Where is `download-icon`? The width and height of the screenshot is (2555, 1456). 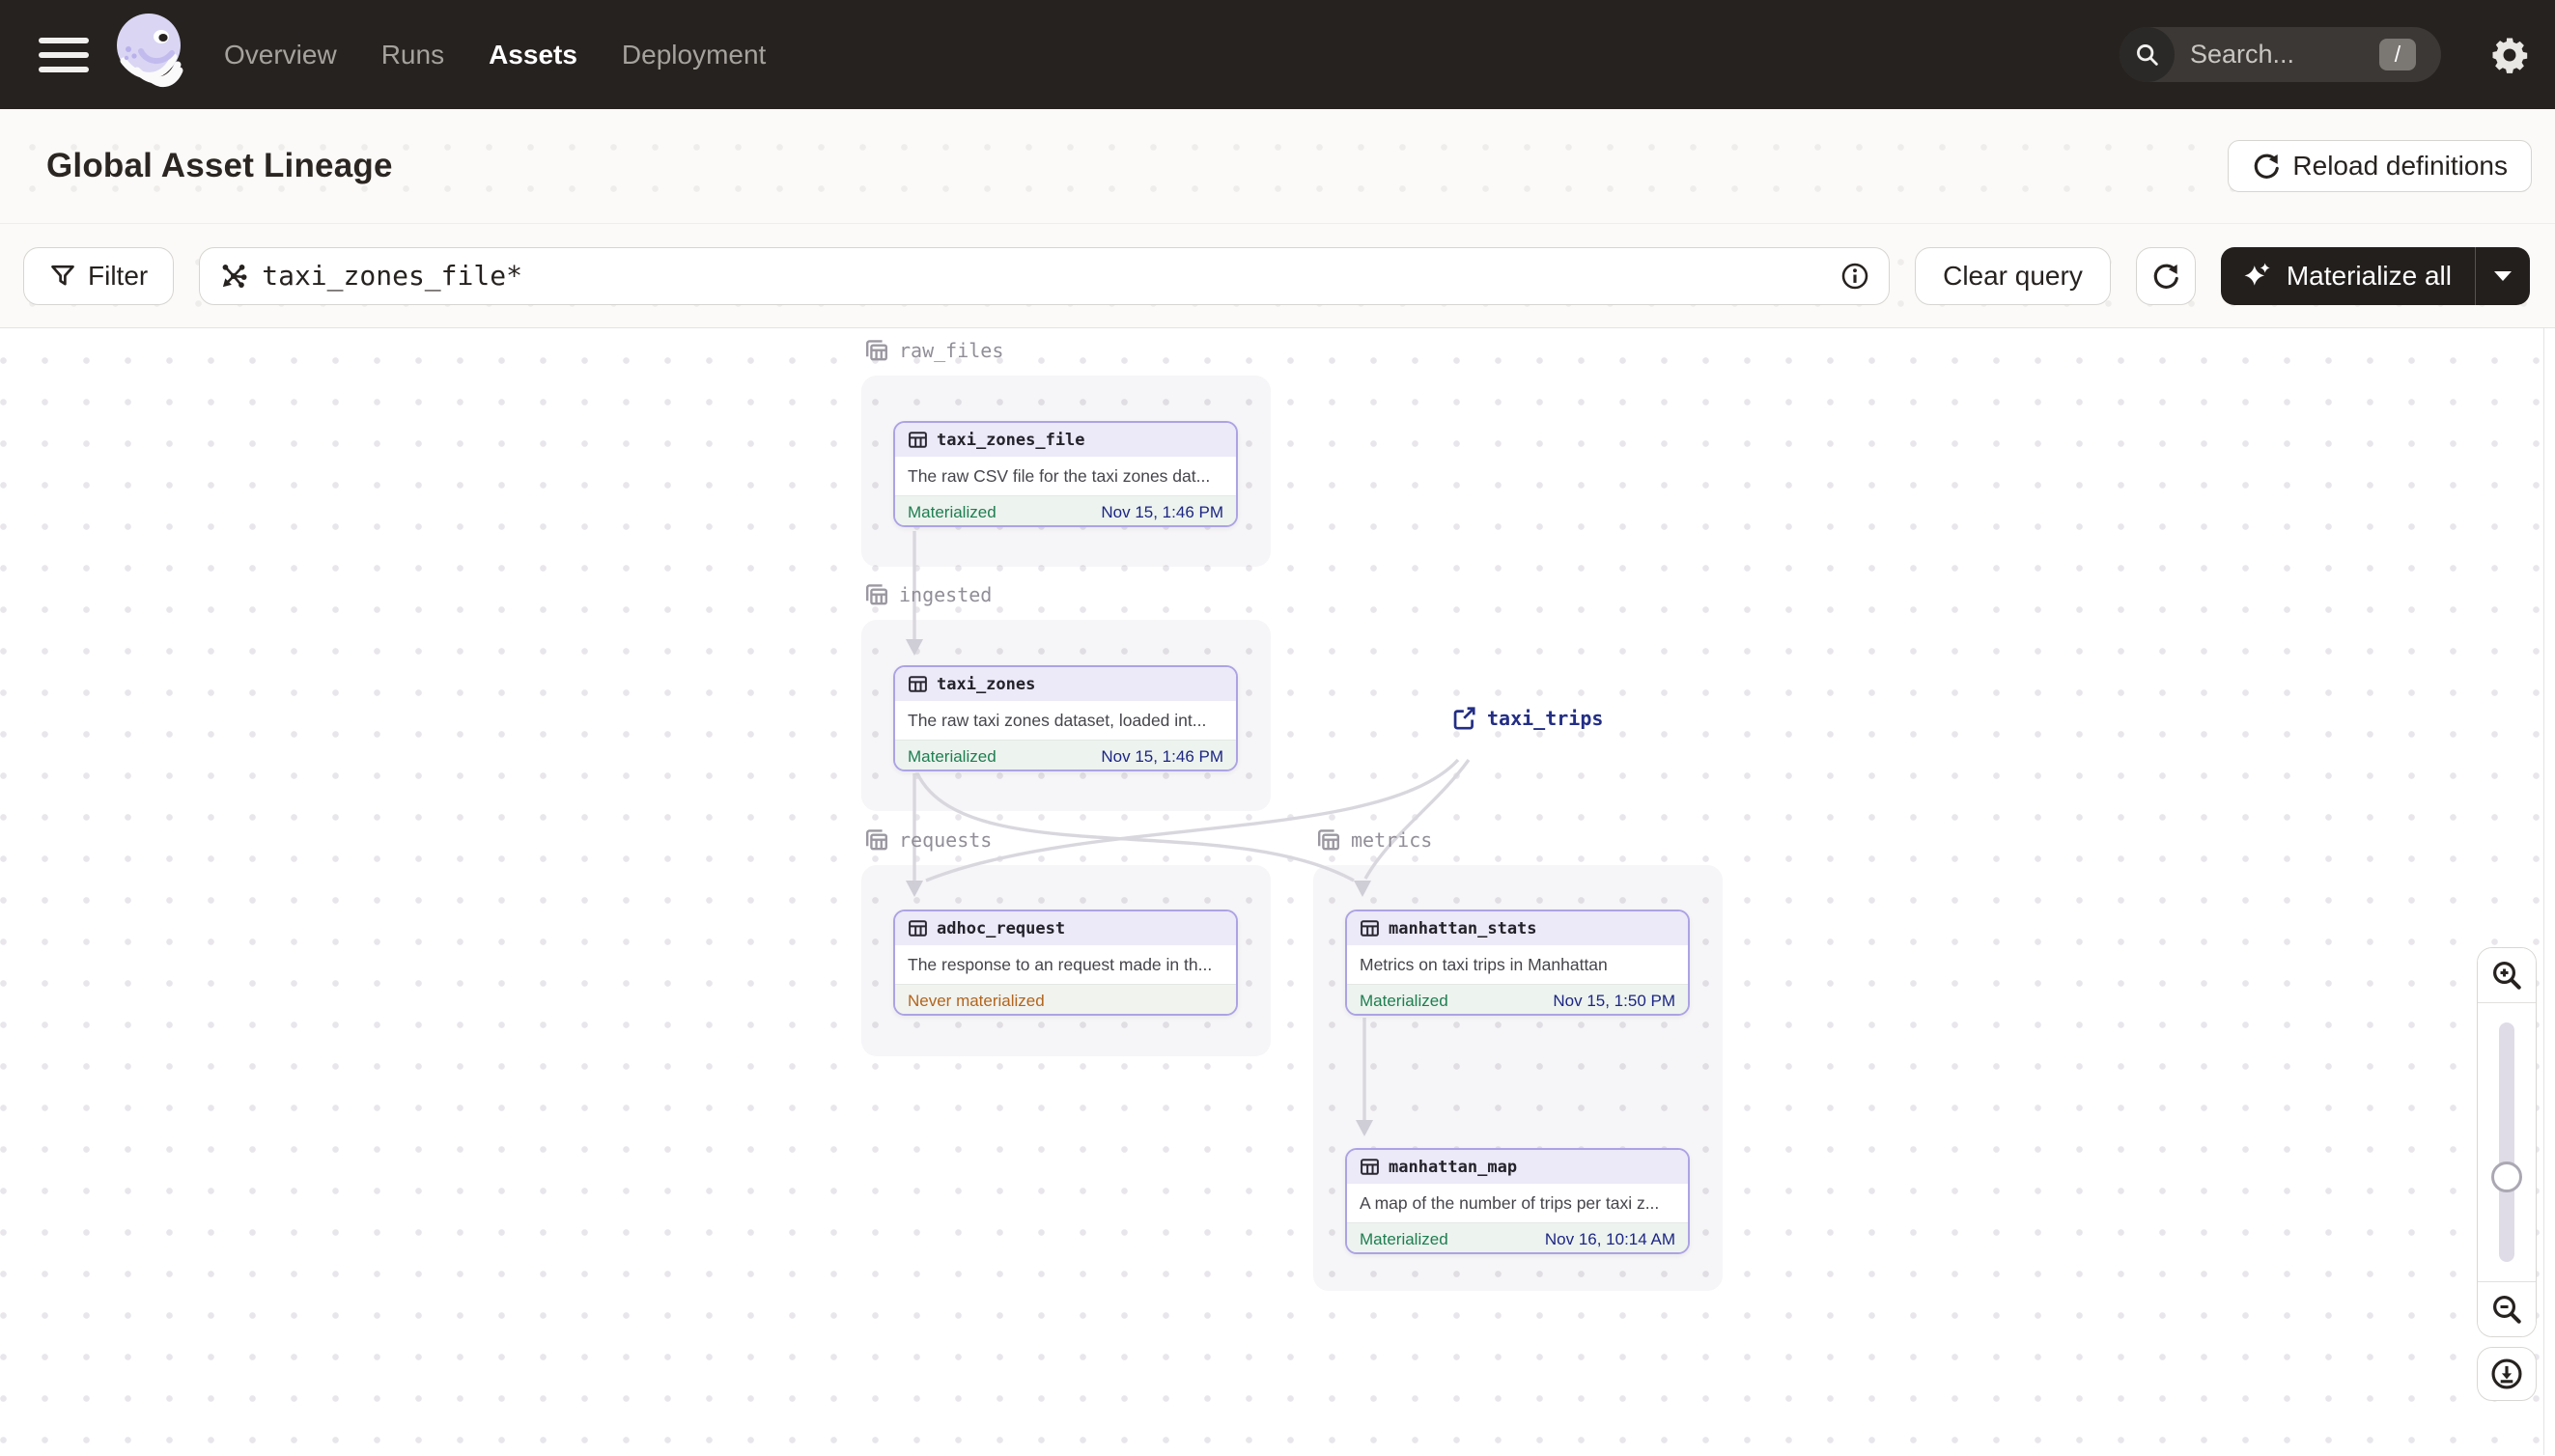
download-icon is located at coordinates (2506, 1374).